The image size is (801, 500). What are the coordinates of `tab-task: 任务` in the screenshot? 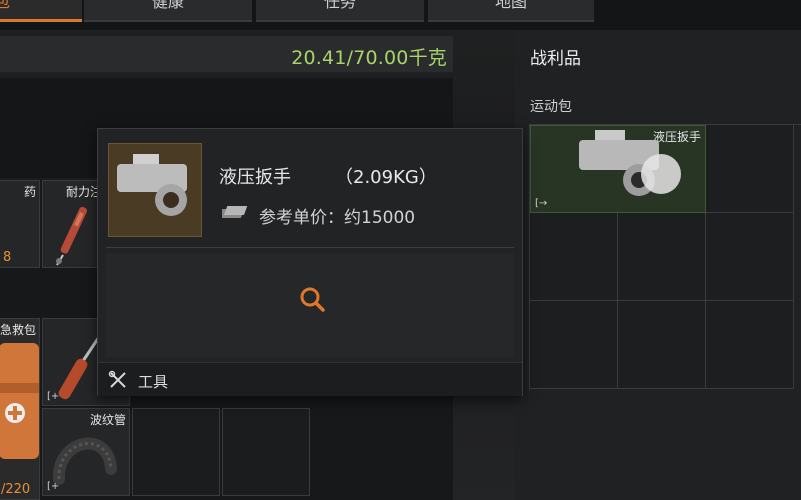 It's located at (340, 11).